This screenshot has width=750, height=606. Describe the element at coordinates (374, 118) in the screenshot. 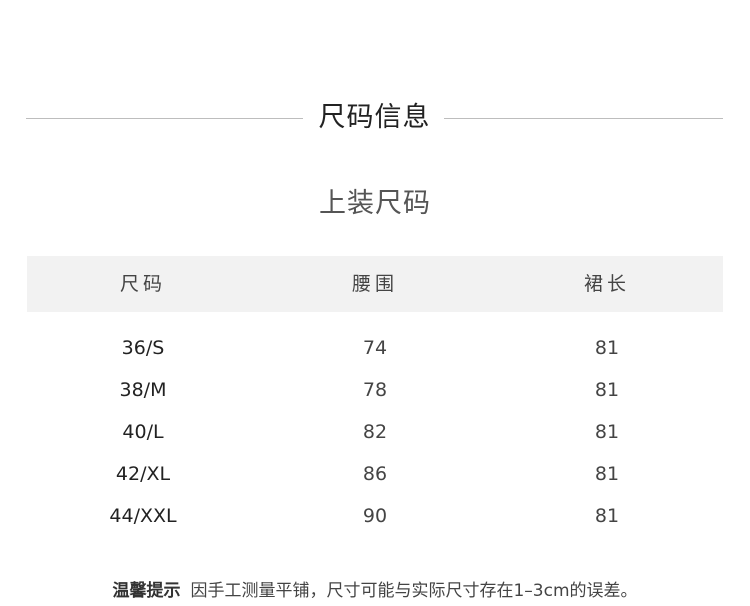

I see `section-title-row: 尺码信息` at that location.